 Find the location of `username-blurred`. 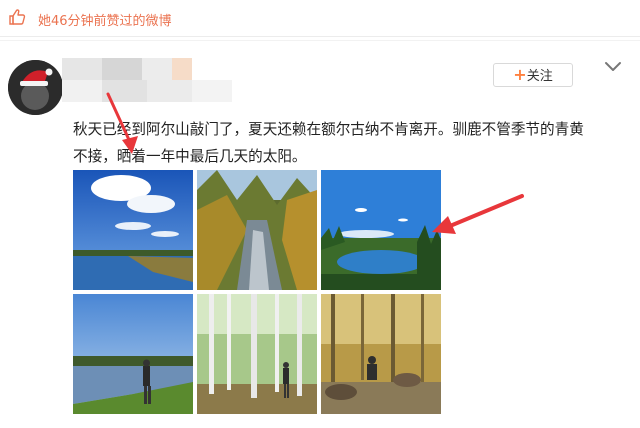

username-blurred is located at coordinates (162, 80).